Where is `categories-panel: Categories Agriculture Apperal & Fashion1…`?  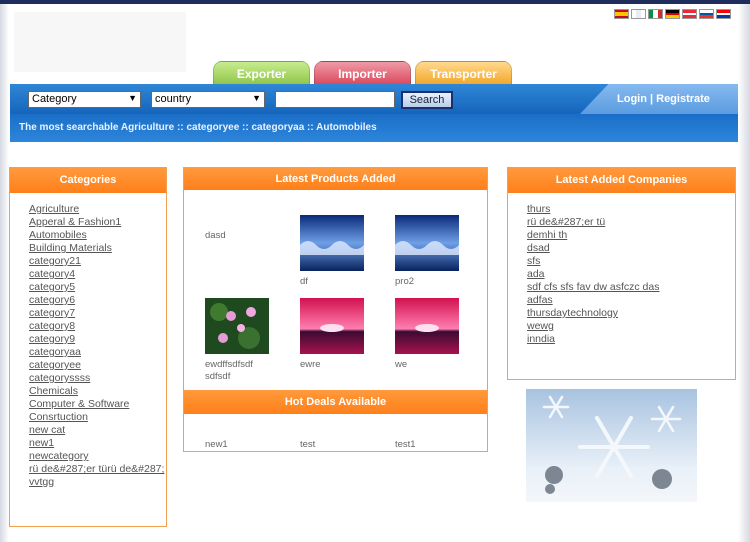
categories-panel: Categories Agriculture Apperal & Fashion1… is located at coordinates (88, 347).